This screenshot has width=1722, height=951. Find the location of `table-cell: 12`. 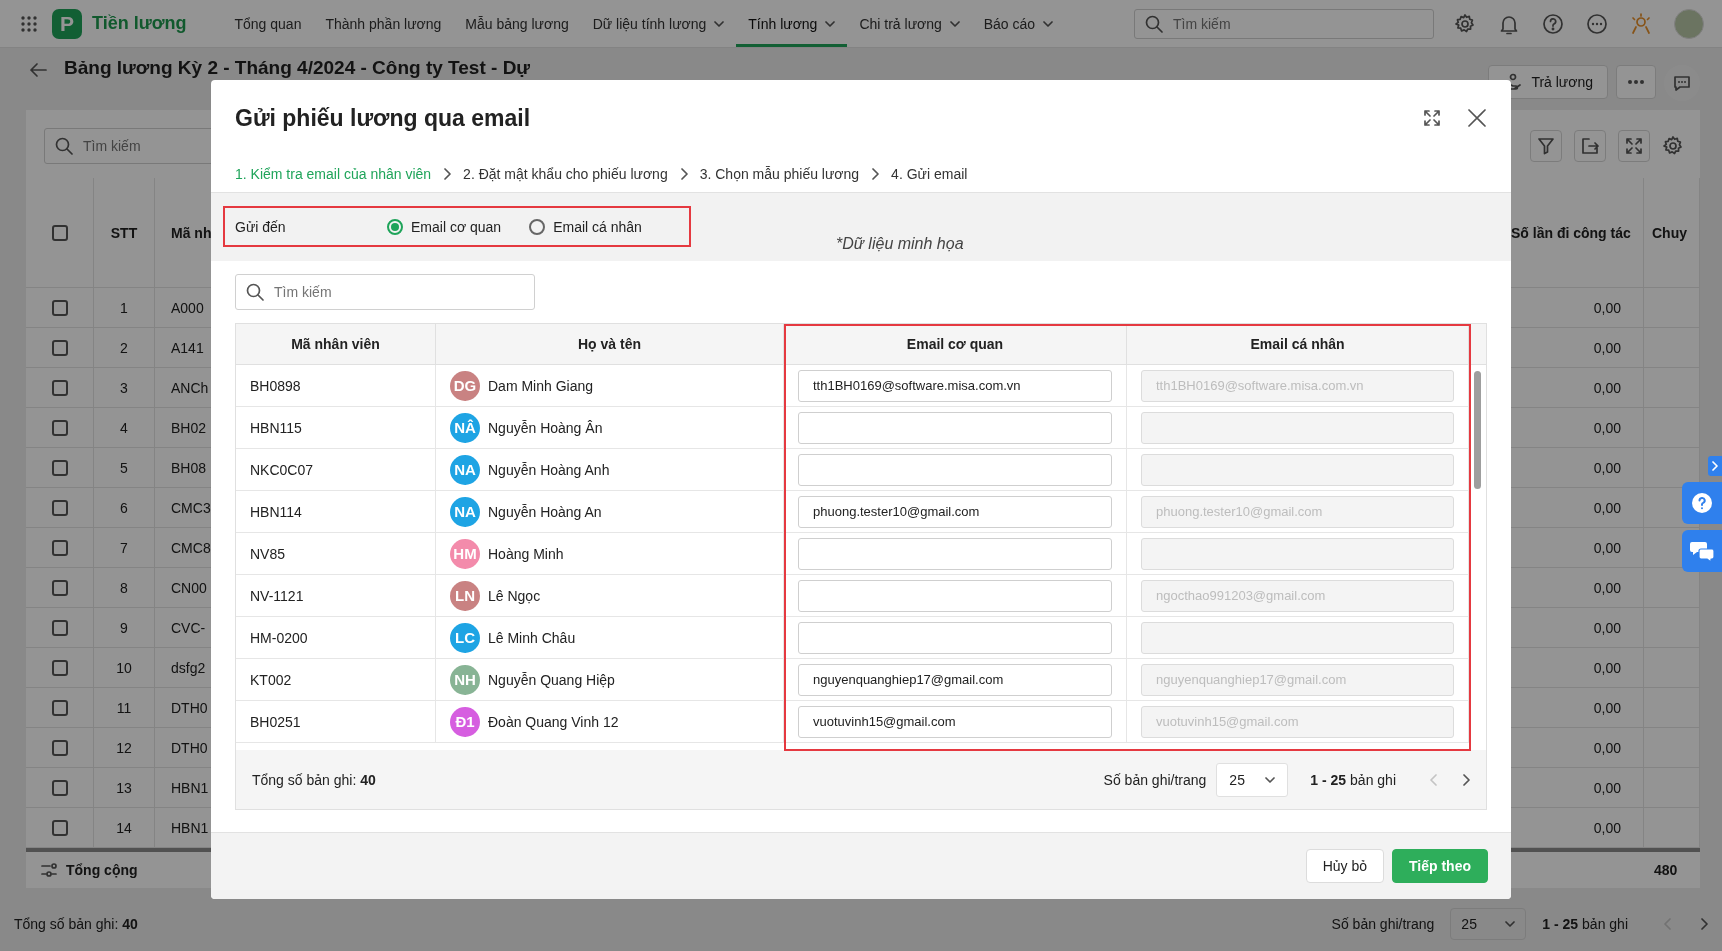

table-cell: 12 is located at coordinates (124, 747).